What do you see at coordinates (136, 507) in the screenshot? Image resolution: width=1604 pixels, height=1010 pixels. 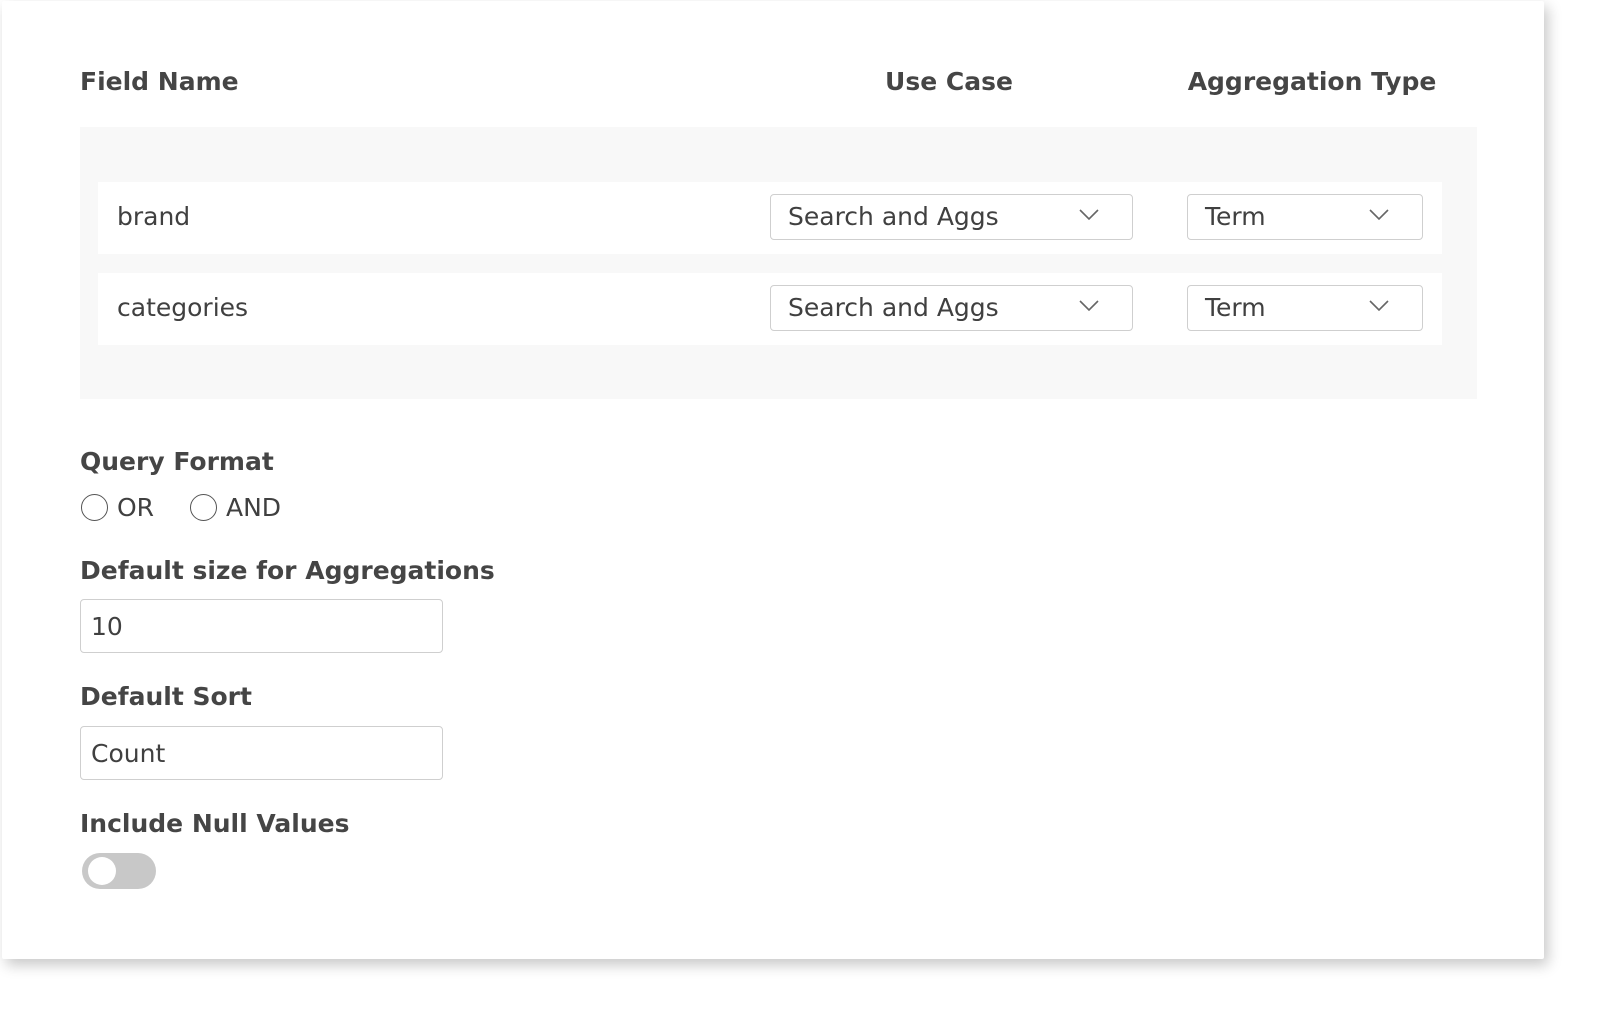 I see `radio-label: OR` at bounding box center [136, 507].